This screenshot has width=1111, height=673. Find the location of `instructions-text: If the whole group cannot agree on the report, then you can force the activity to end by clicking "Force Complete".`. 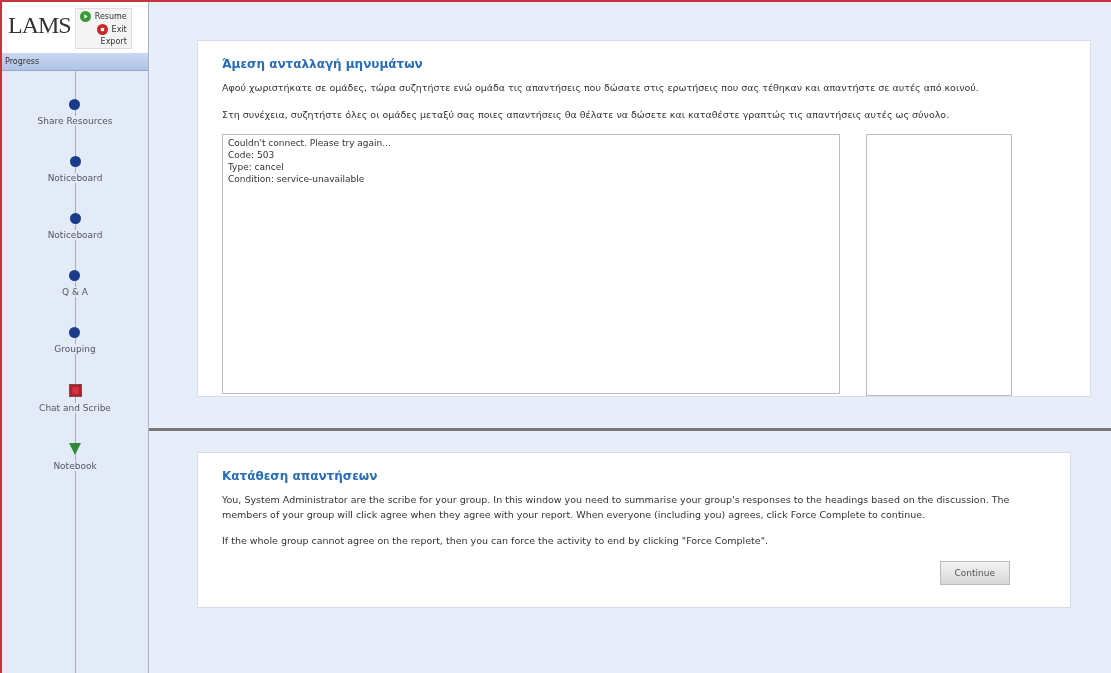

instructions-text: If the whole group cannot agree on the report, then you can force the activity to end by clicking "Force Complete". is located at coordinates (496, 541).